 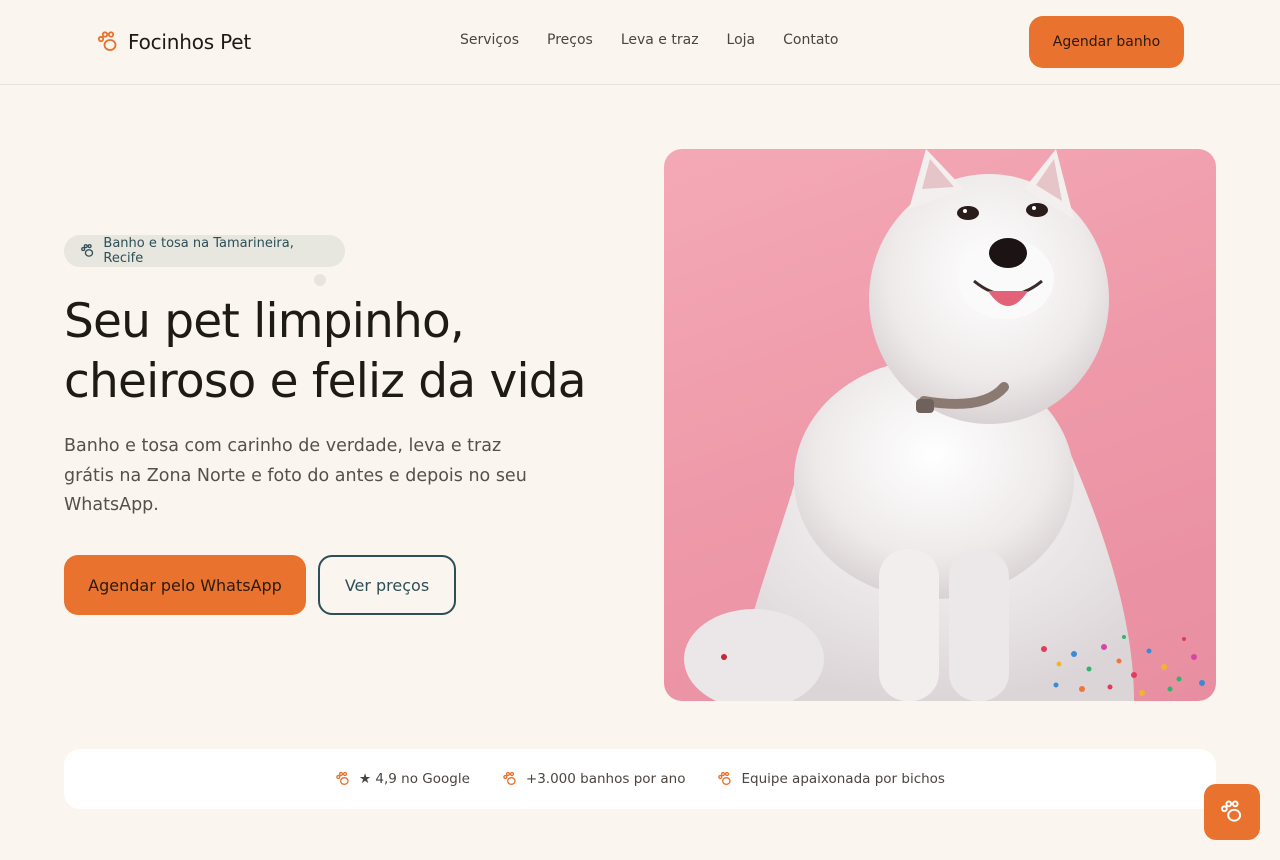 I want to click on stat-label: Equipe apaixonada por bichos, so click(x=843, y=779).